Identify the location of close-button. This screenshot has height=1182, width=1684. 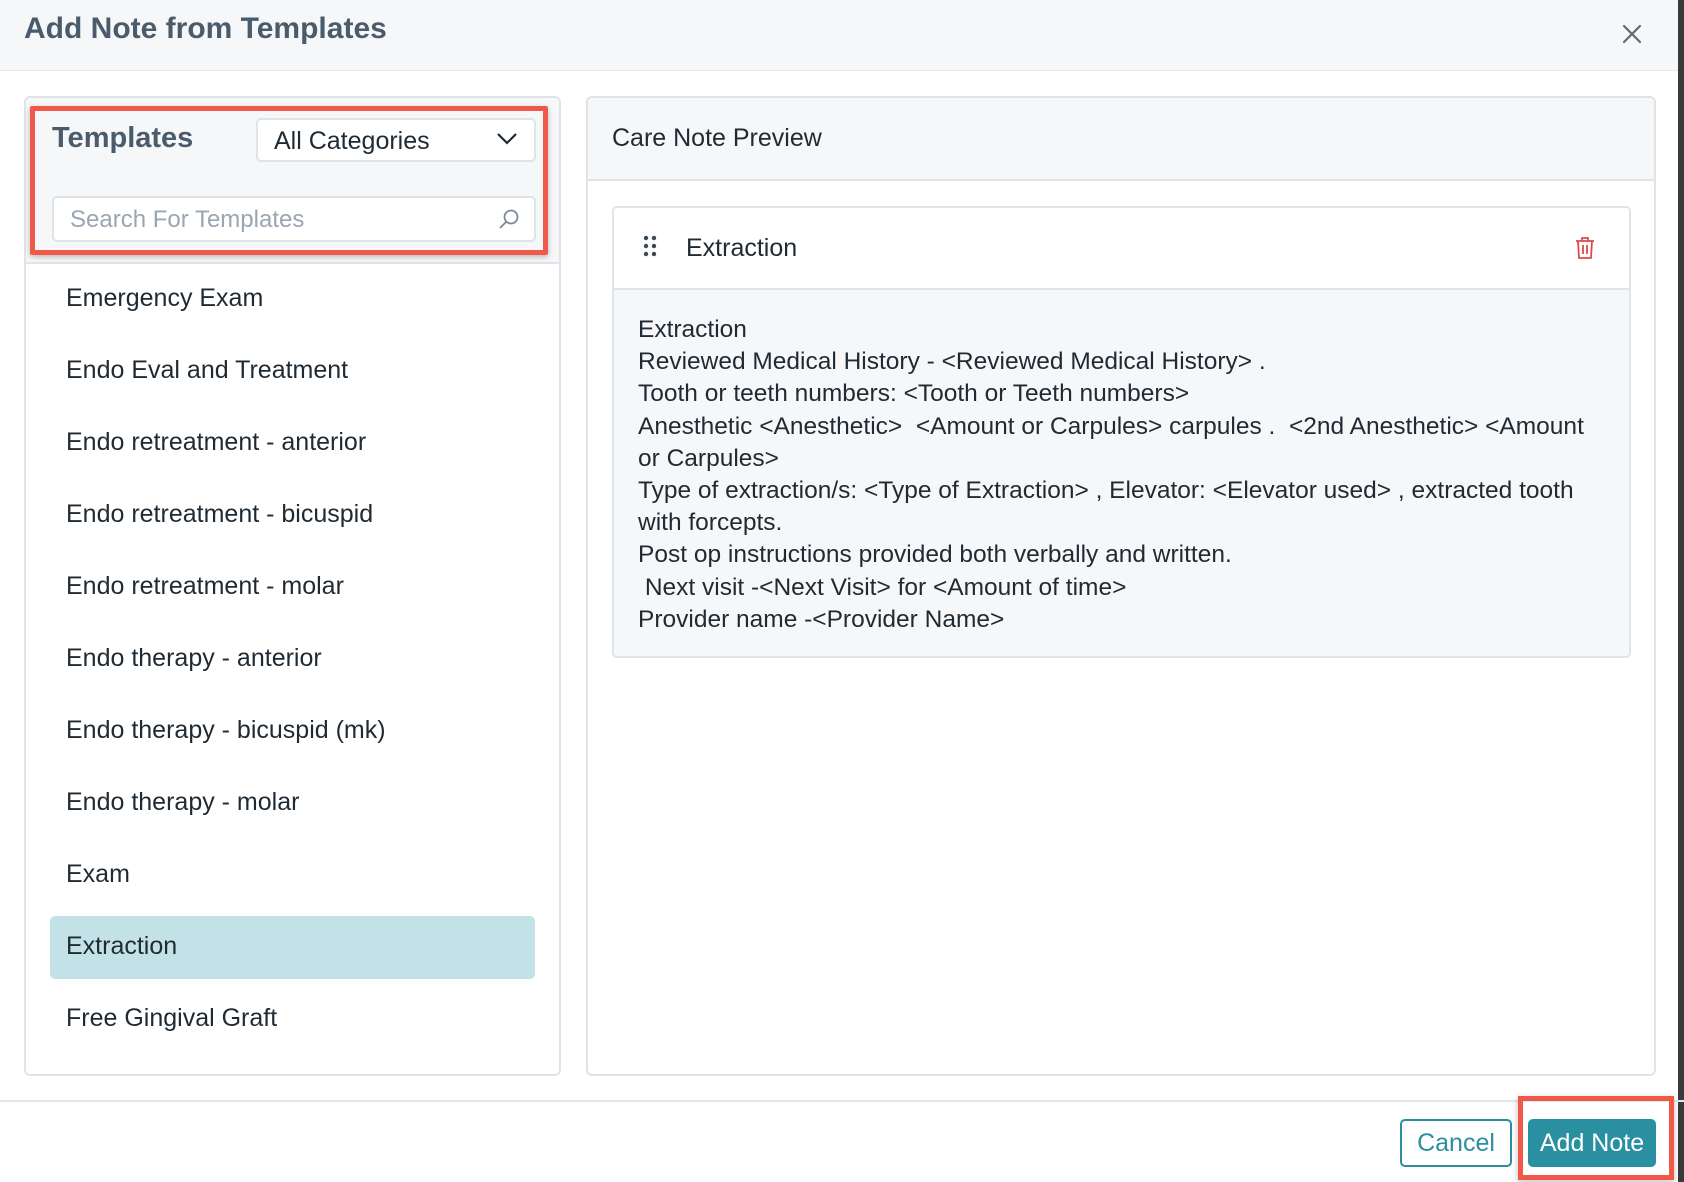
(1632, 34).